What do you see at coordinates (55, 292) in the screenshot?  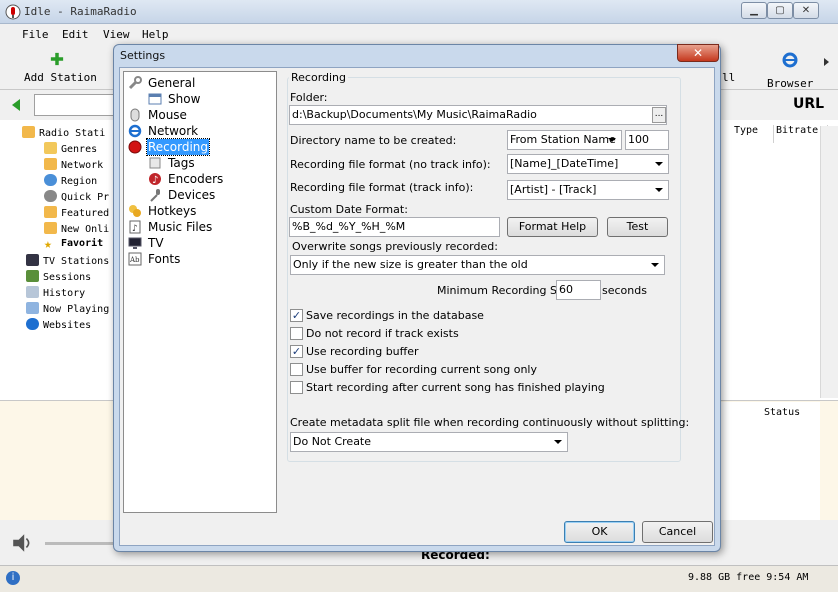 I see `tree-item-history: History` at bounding box center [55, 292].